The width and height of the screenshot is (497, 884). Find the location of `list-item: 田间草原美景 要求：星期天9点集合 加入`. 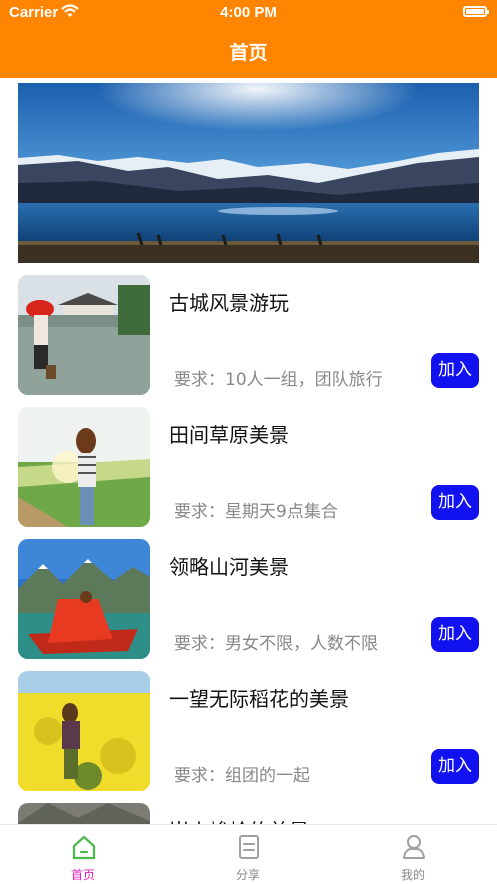

list-item: 田间草原美景 要求：星期天9点集合 加入 is located at coordinates (248, 467).